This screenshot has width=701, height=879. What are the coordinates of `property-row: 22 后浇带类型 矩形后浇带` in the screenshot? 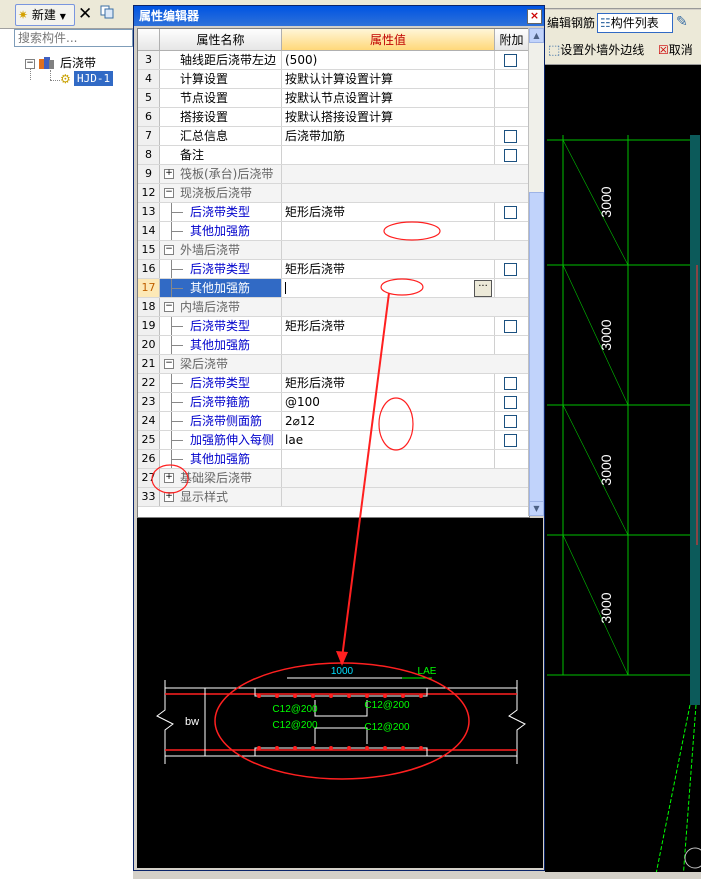 It's located at (333, 383).